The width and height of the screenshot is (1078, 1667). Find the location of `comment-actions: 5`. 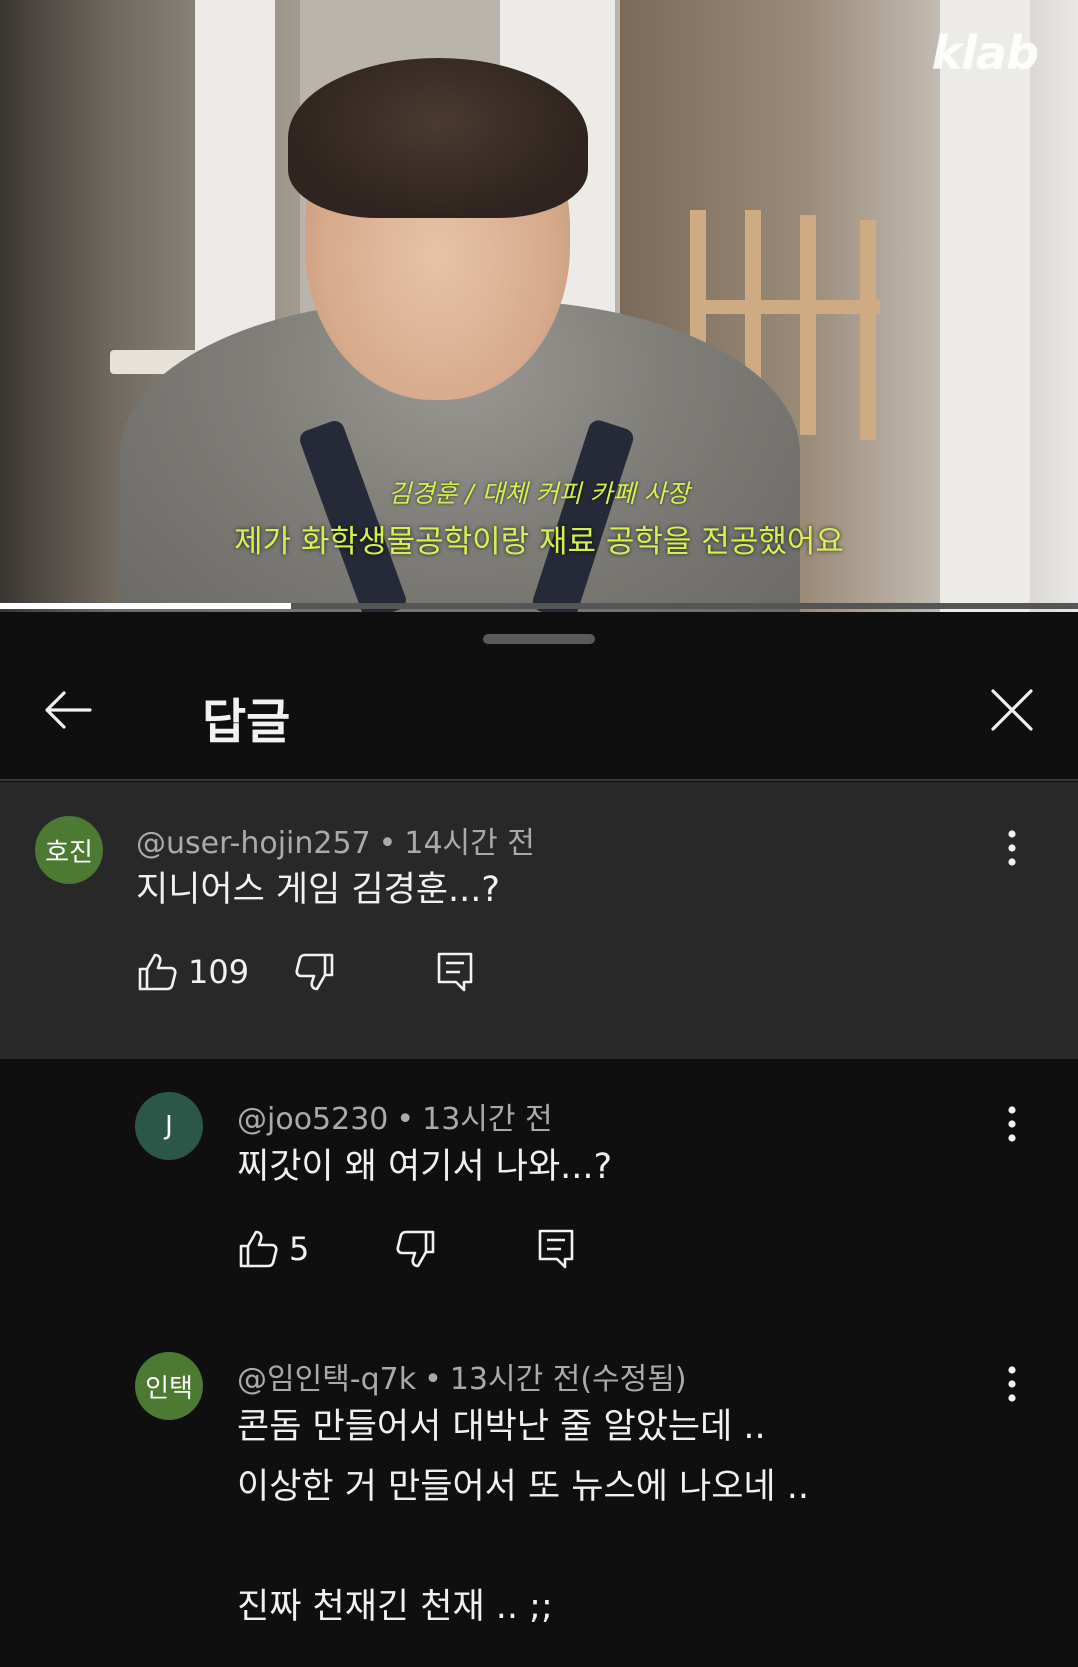

comment-actions: 5 is located at coordinates (487, 1249).